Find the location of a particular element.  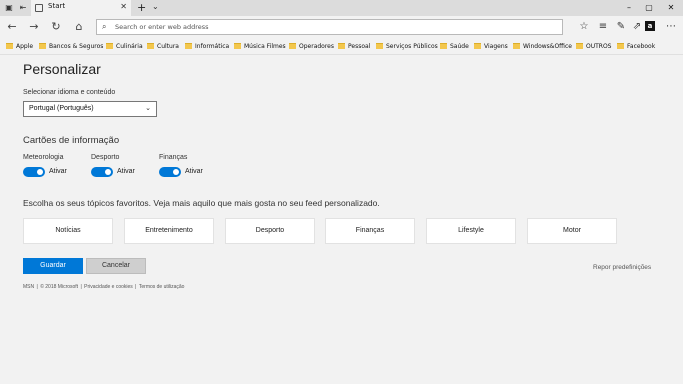

set-aside-tabs-icon: ⇤ is located at coordinates (23, 8).